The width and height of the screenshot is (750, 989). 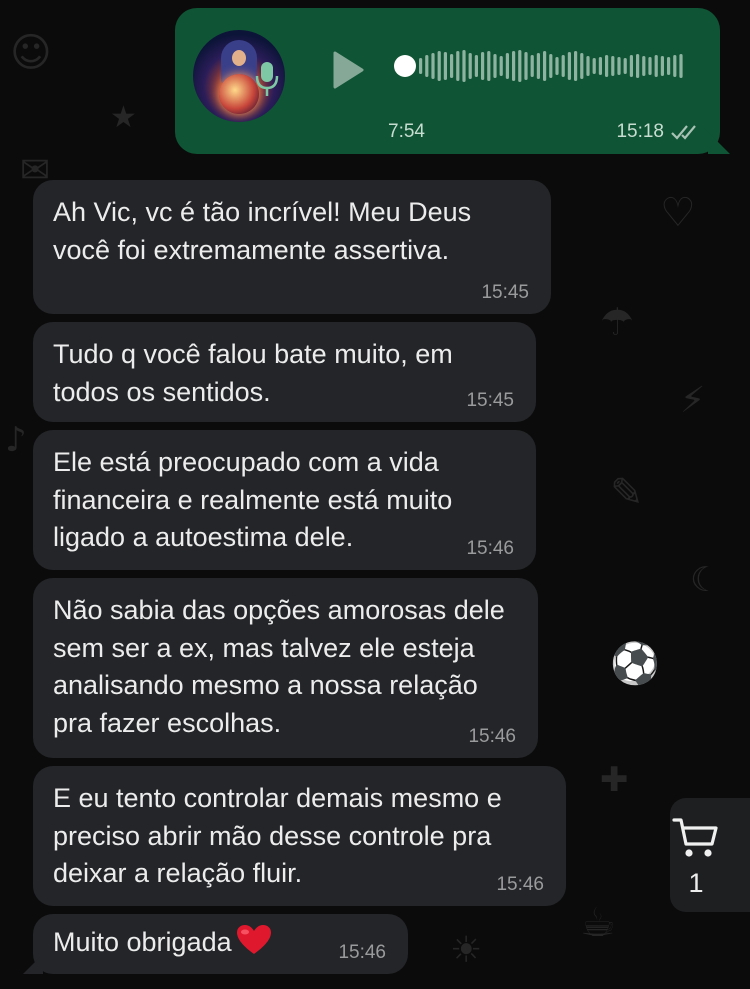 I want to click on doodle-icon: ☀, so click(x=466, y=950).